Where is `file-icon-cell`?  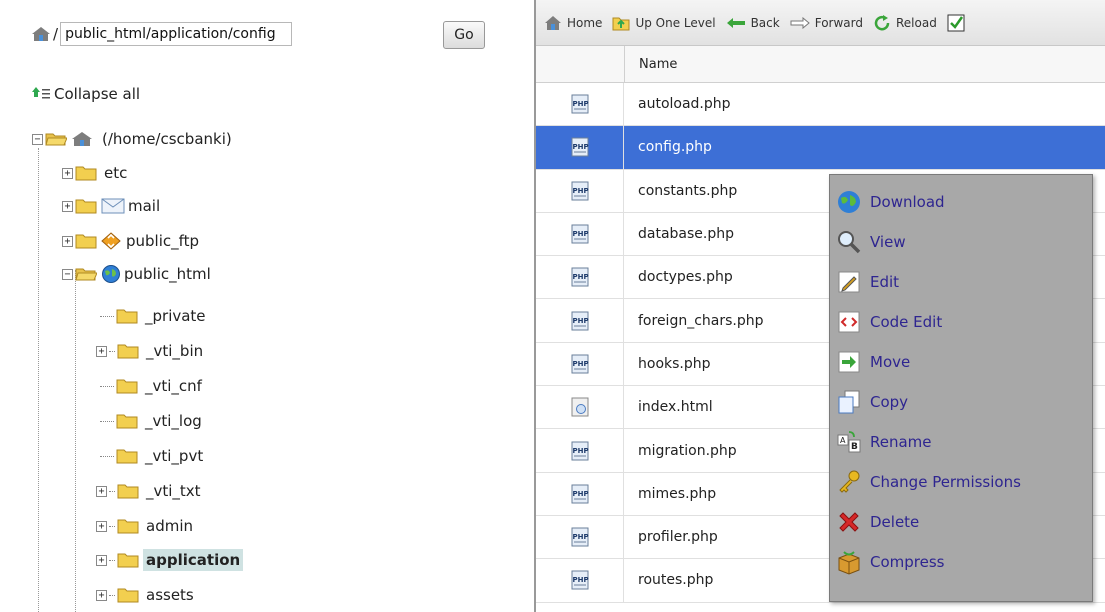
file-icon-cell is located at coordinates (580, 407).